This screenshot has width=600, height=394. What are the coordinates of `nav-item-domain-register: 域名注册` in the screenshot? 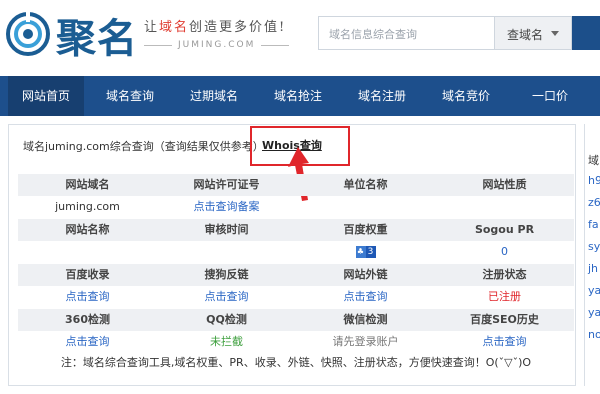 It's located at (382, 96).